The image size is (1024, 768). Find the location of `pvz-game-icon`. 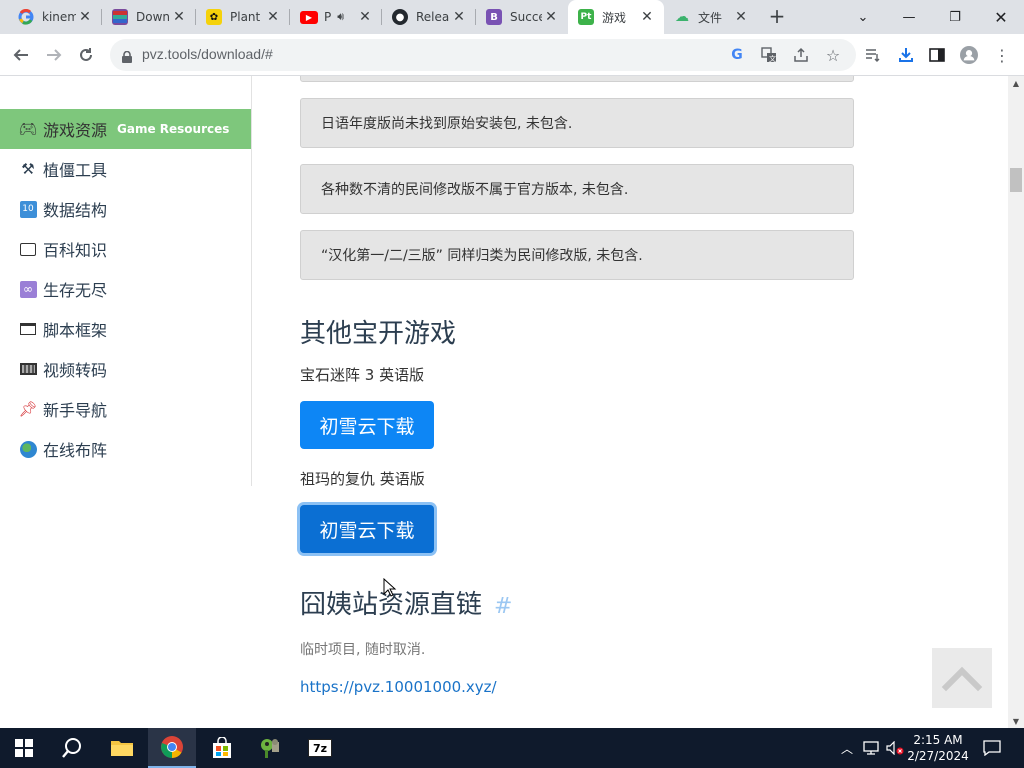

pvz-game-icon is located at coordinates (270, 748).